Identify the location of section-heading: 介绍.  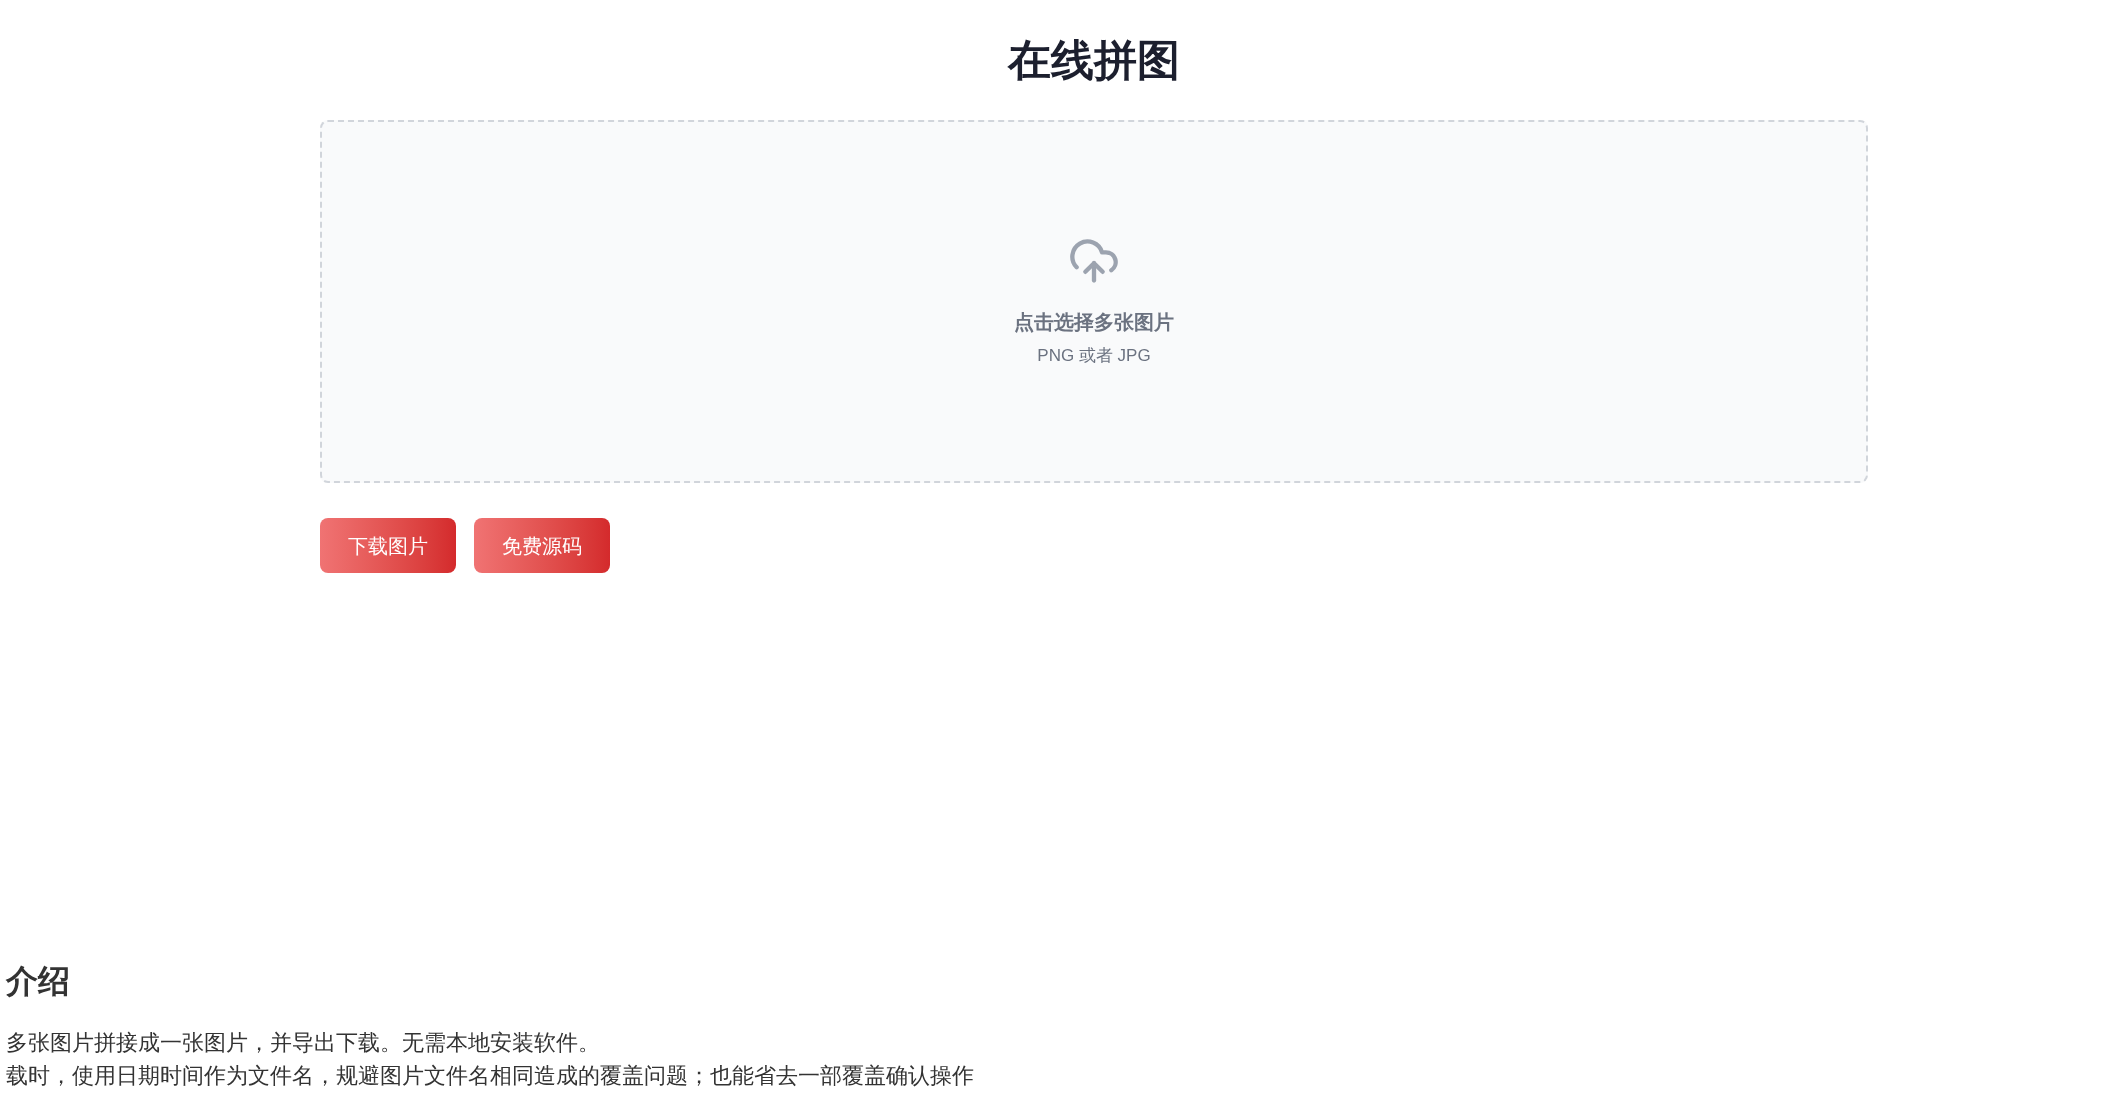
(38, 981).